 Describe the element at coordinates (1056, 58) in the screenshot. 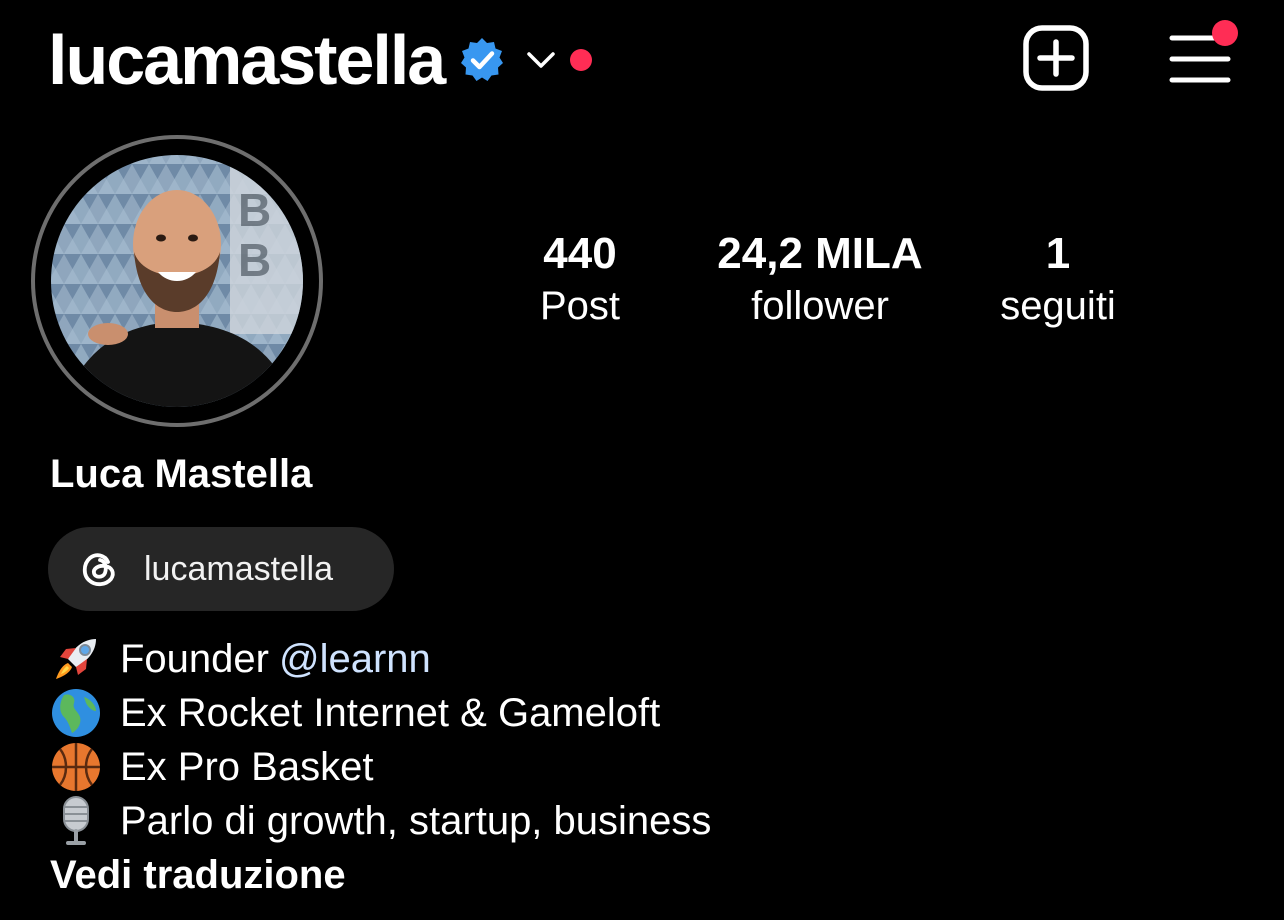

I see `plus-square-icon` at that location.